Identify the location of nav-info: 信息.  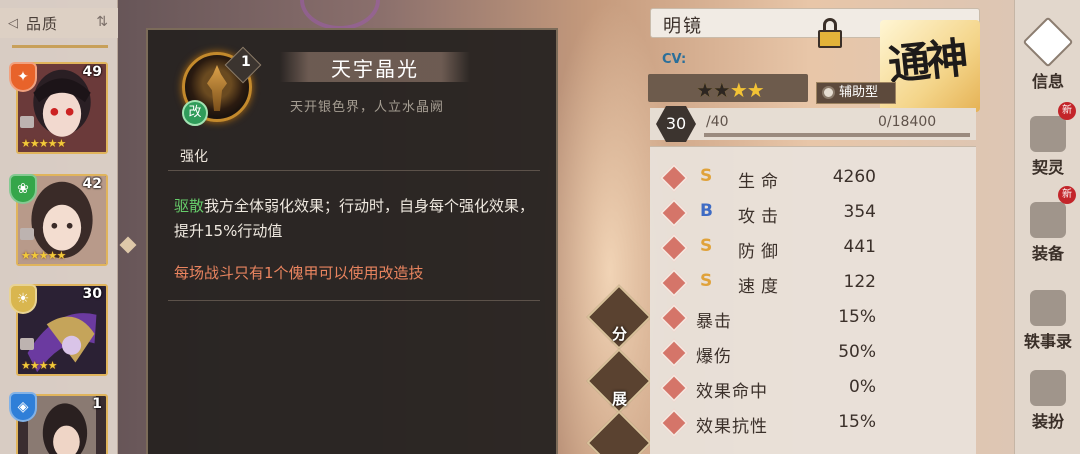
(1047, 54).